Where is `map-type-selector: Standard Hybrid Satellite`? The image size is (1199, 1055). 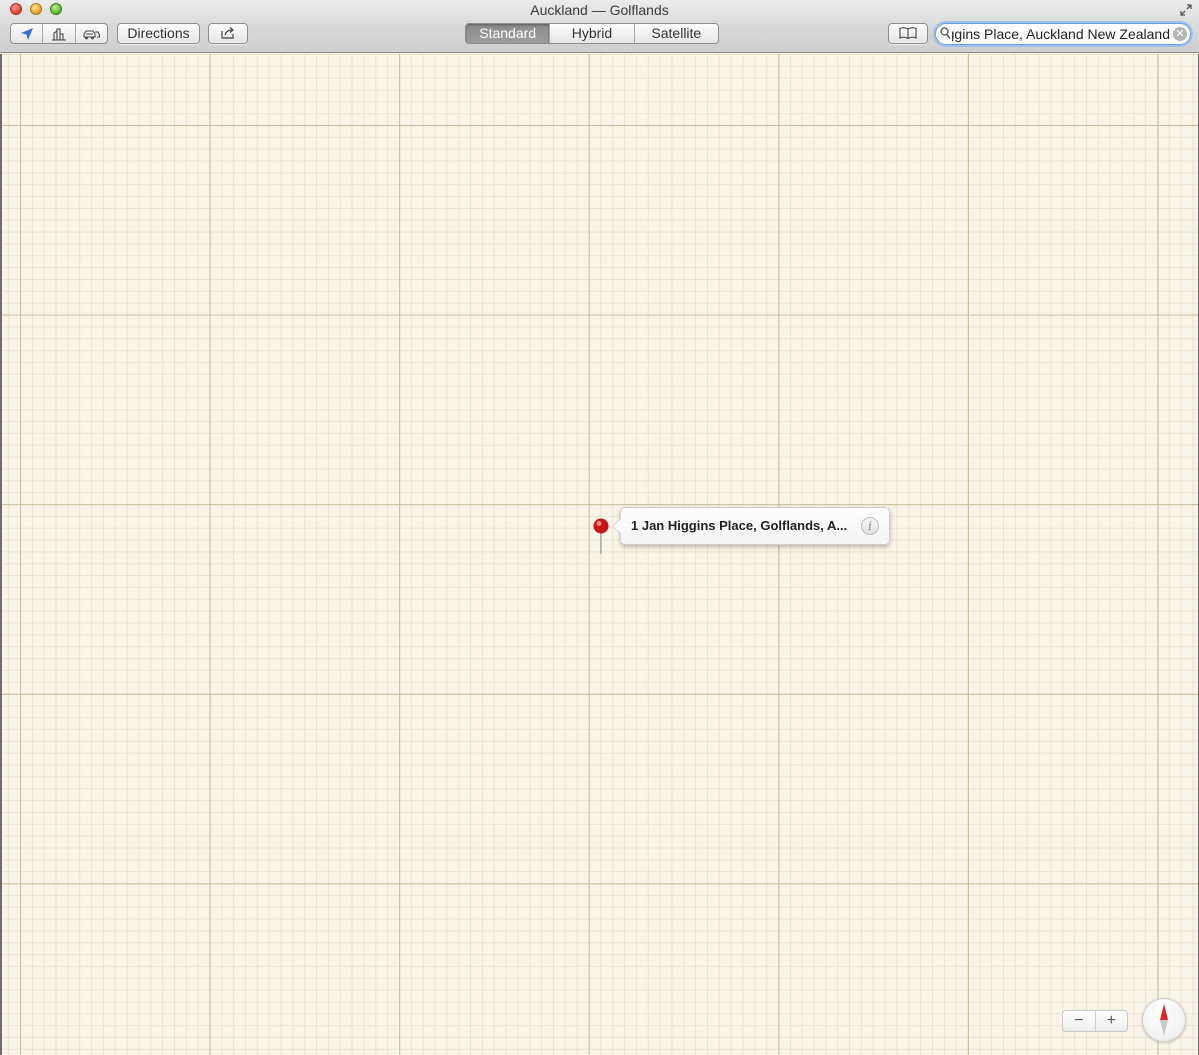 map-type-selector: Standard Hybrid Satellite is located at coordinates (592, 33).